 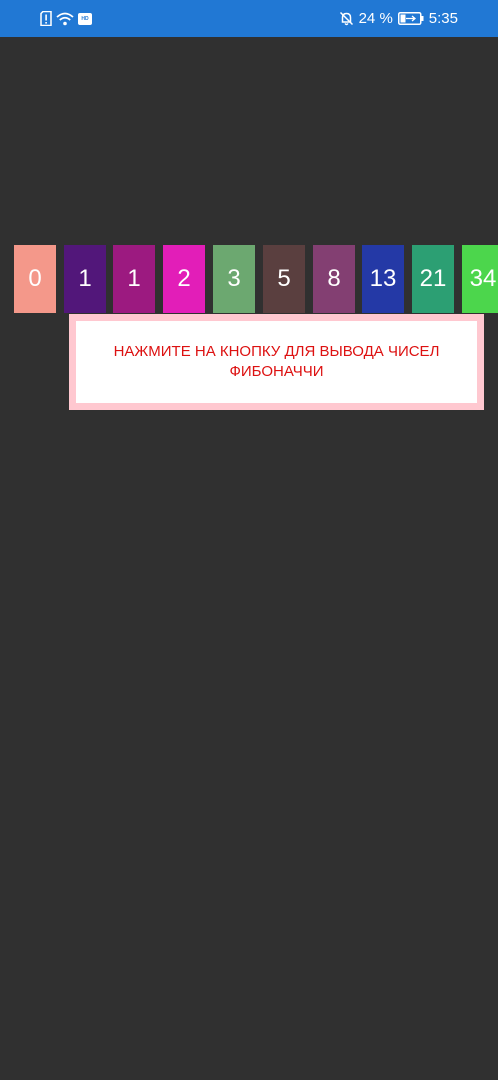 I want to click on hd-icon: HD, so click(x=85, y=18).